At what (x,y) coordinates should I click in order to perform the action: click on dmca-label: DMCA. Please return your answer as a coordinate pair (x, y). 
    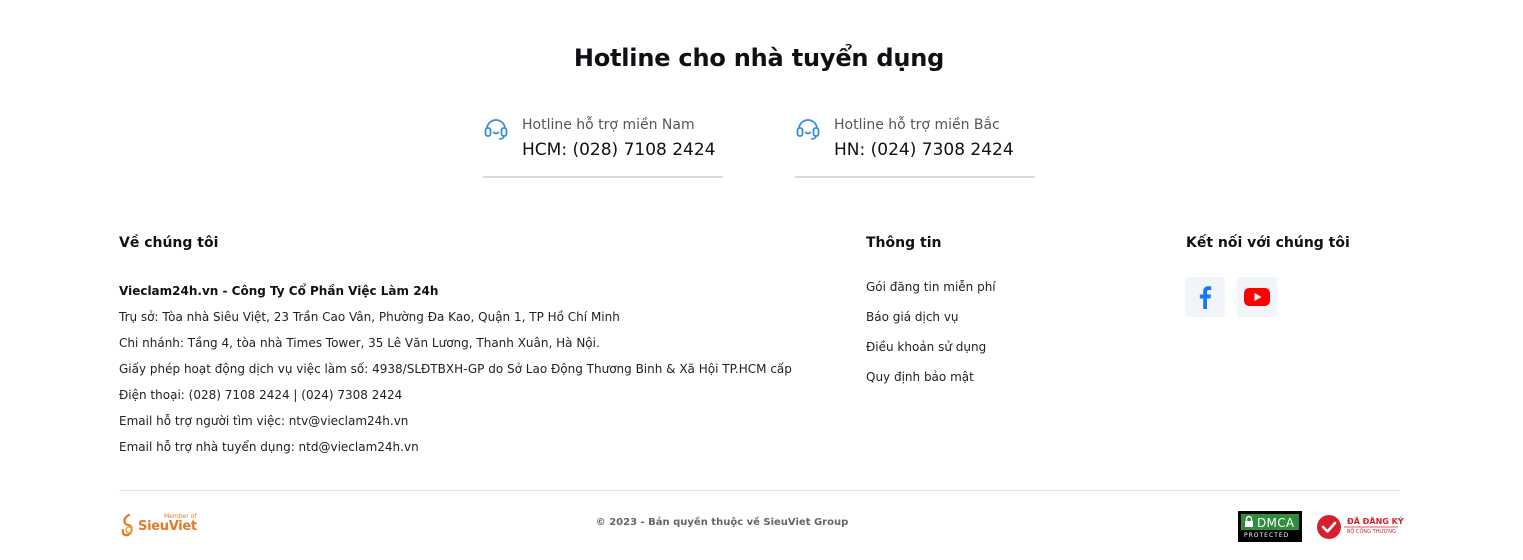
    Looking at the image, I should click on (1276, 523).